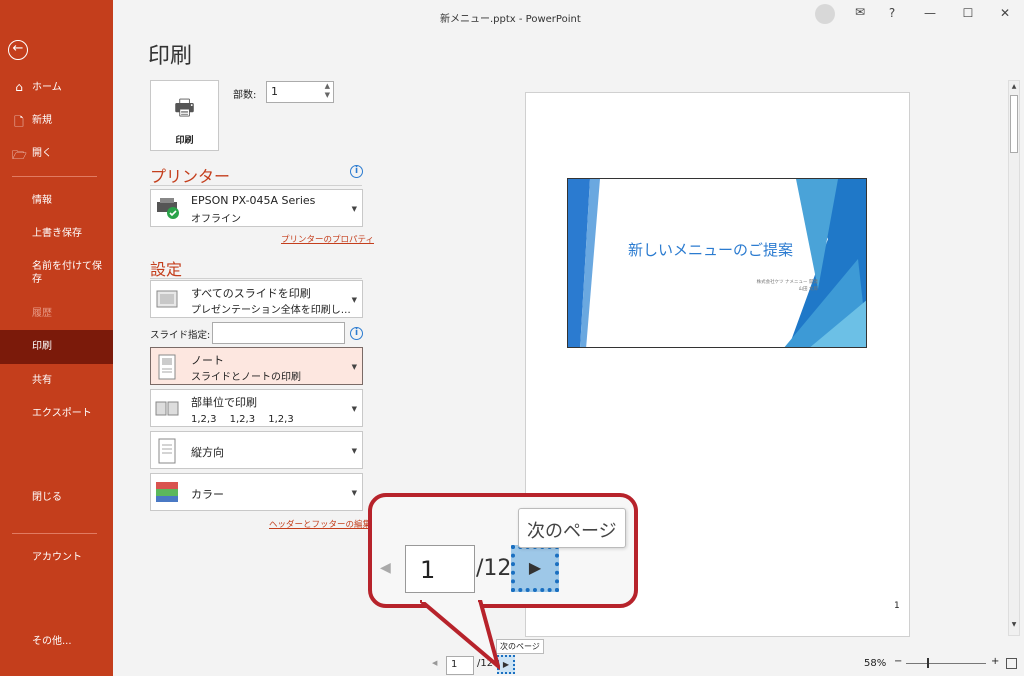  What do you see at coordinates (256, 492) in the screenshot?
I see `color-dropdown: カラー ▼` at bounding box center [256, 492].